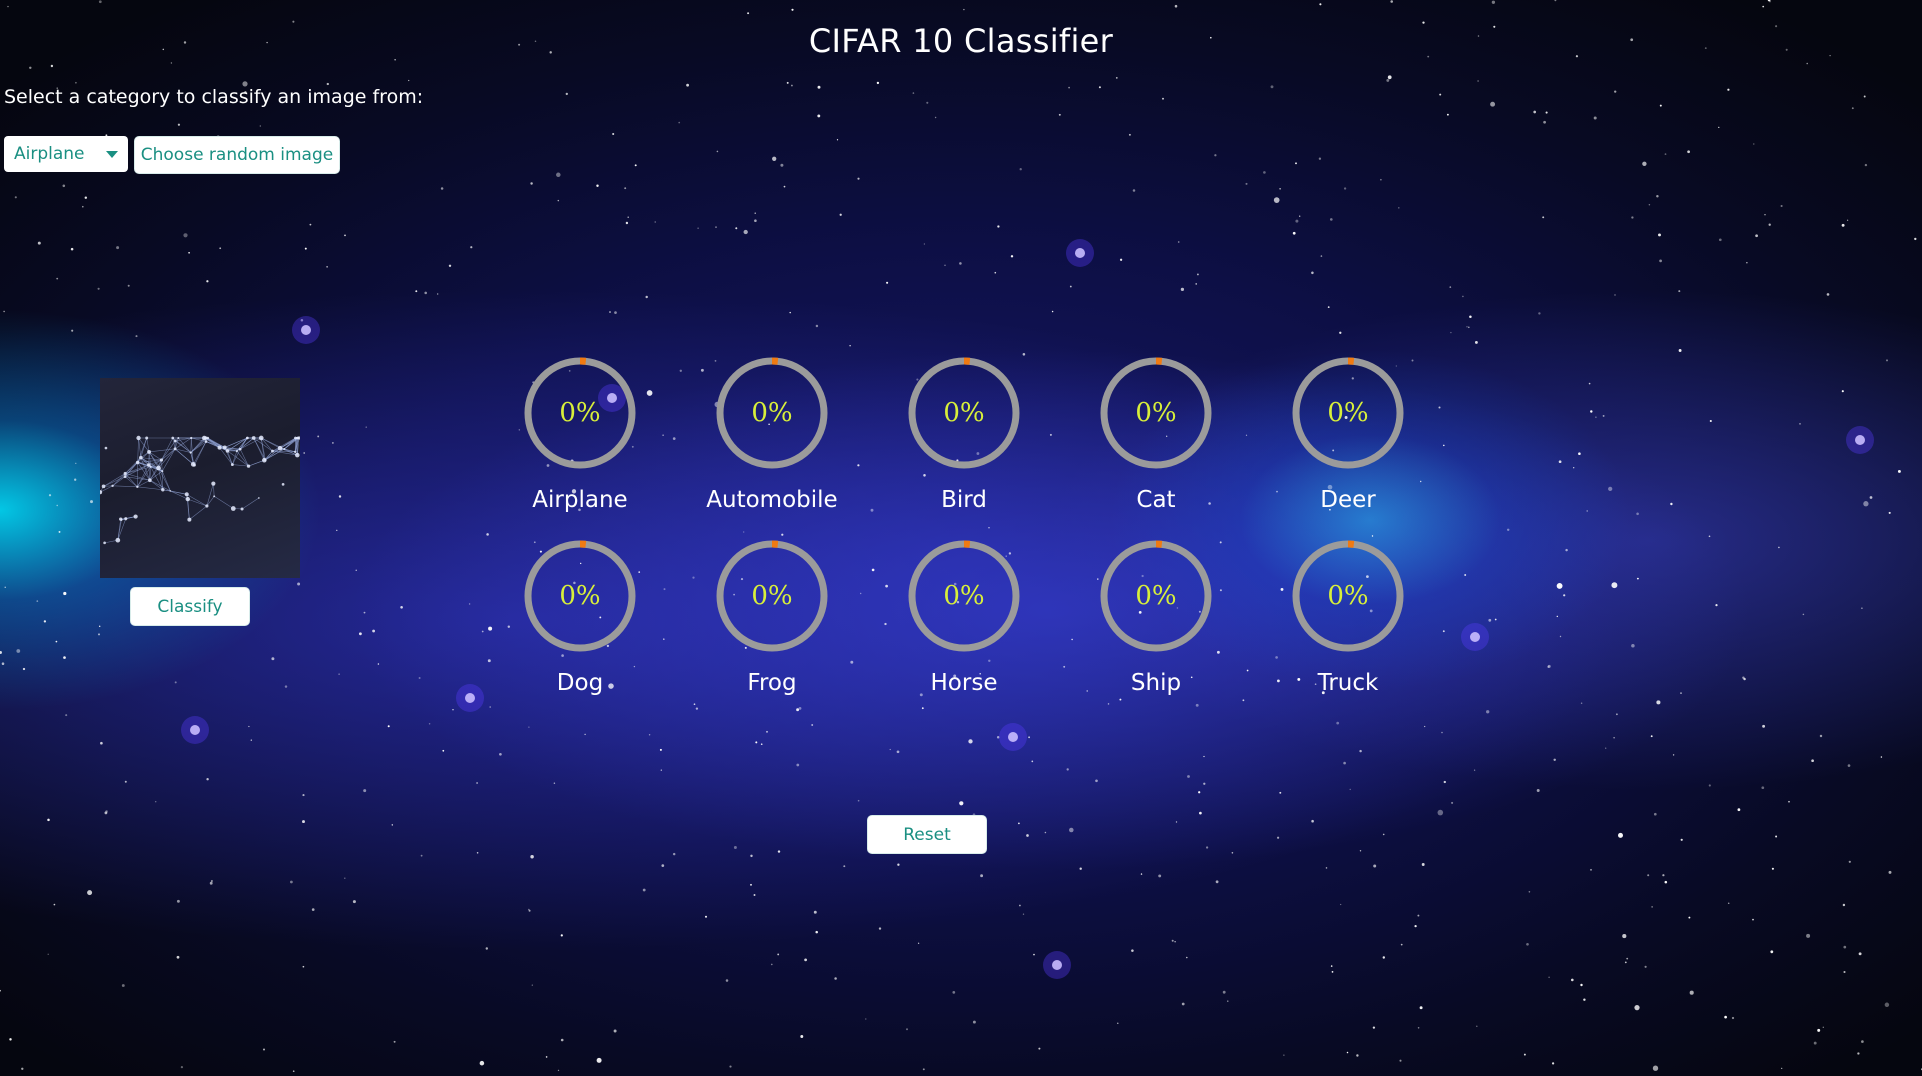  I want to click on category-select-value: Airplane, so click(49, 154).